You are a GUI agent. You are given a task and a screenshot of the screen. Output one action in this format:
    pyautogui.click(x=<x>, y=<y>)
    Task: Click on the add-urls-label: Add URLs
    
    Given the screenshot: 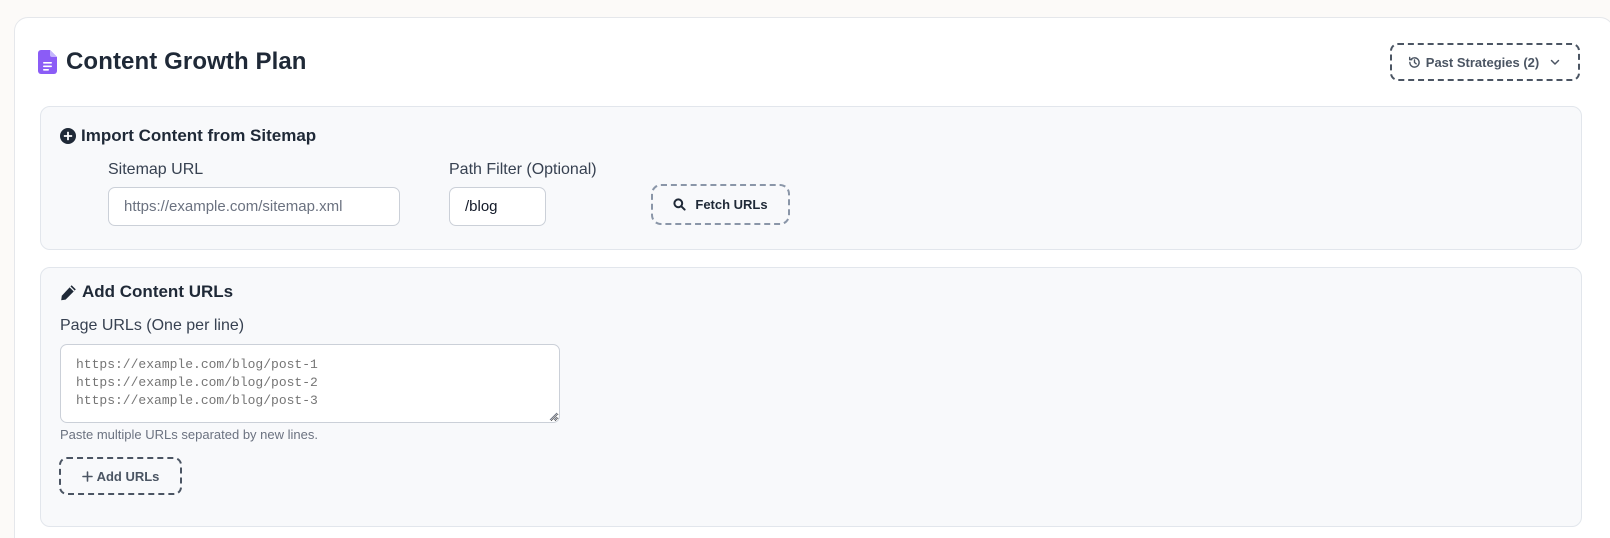 What is the action you would take?
    pyautogui.click(x=128, y=476)
    